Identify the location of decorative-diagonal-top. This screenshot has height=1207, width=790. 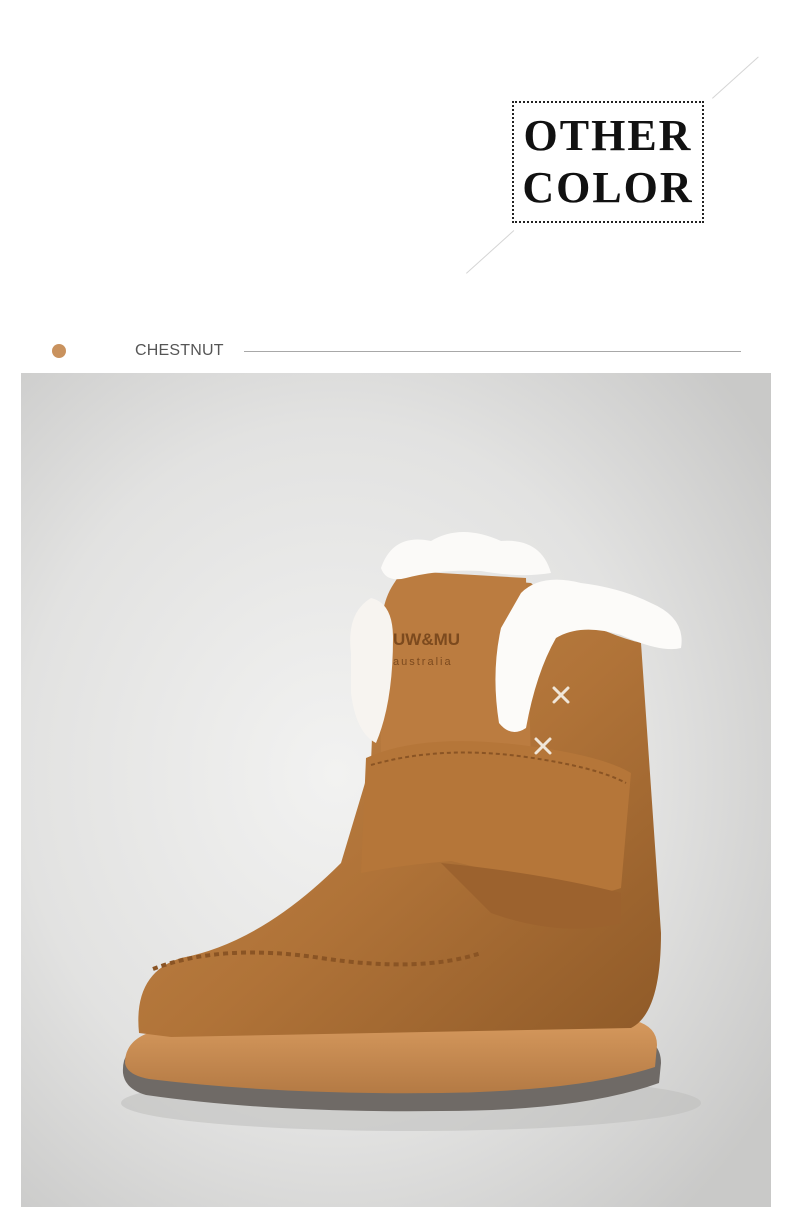
(735, 77).